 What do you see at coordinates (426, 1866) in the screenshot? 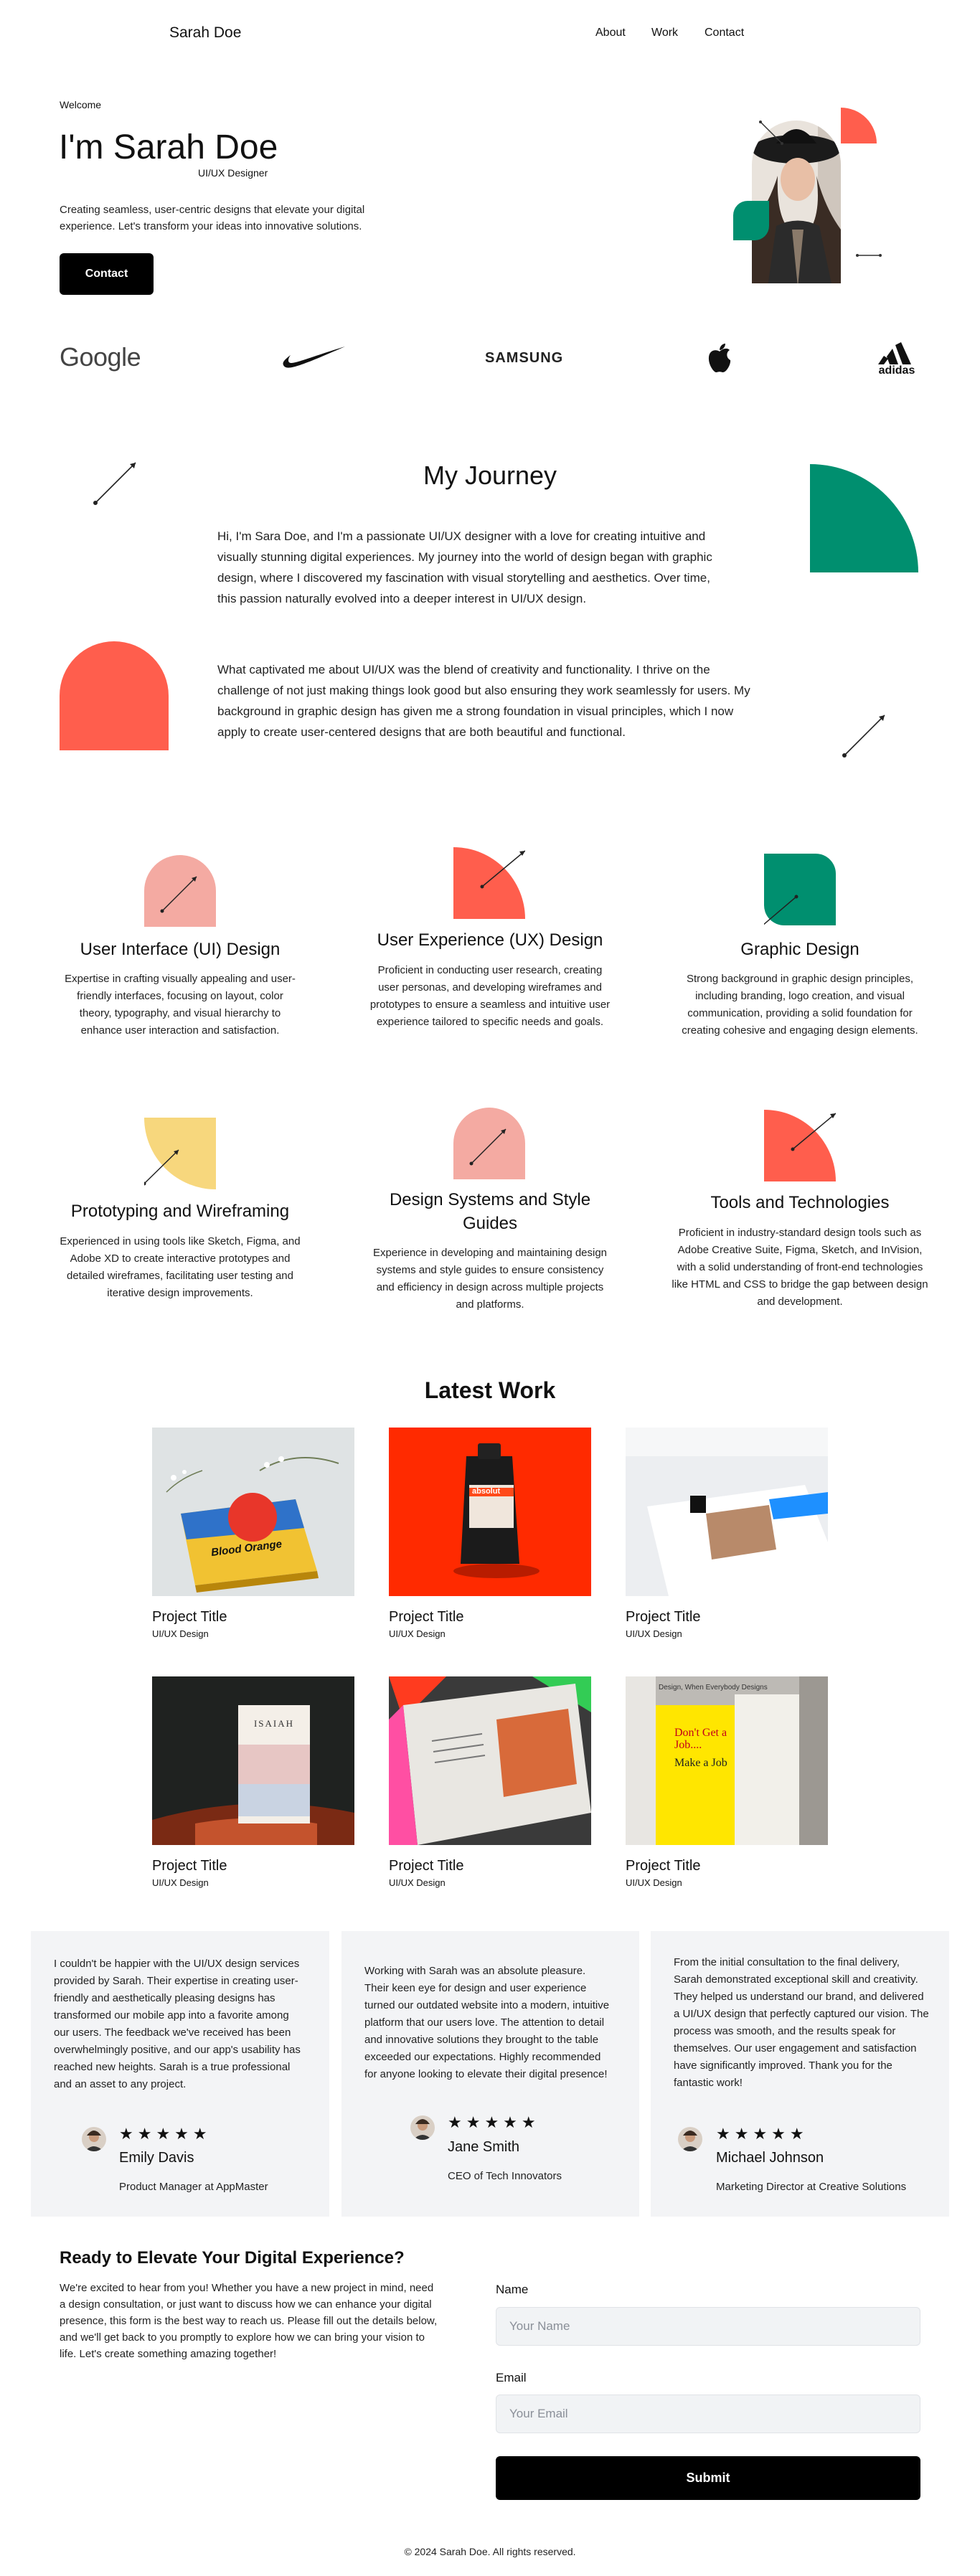
I see `project-title-5: Project Title` at bounding box center [426, 1866].